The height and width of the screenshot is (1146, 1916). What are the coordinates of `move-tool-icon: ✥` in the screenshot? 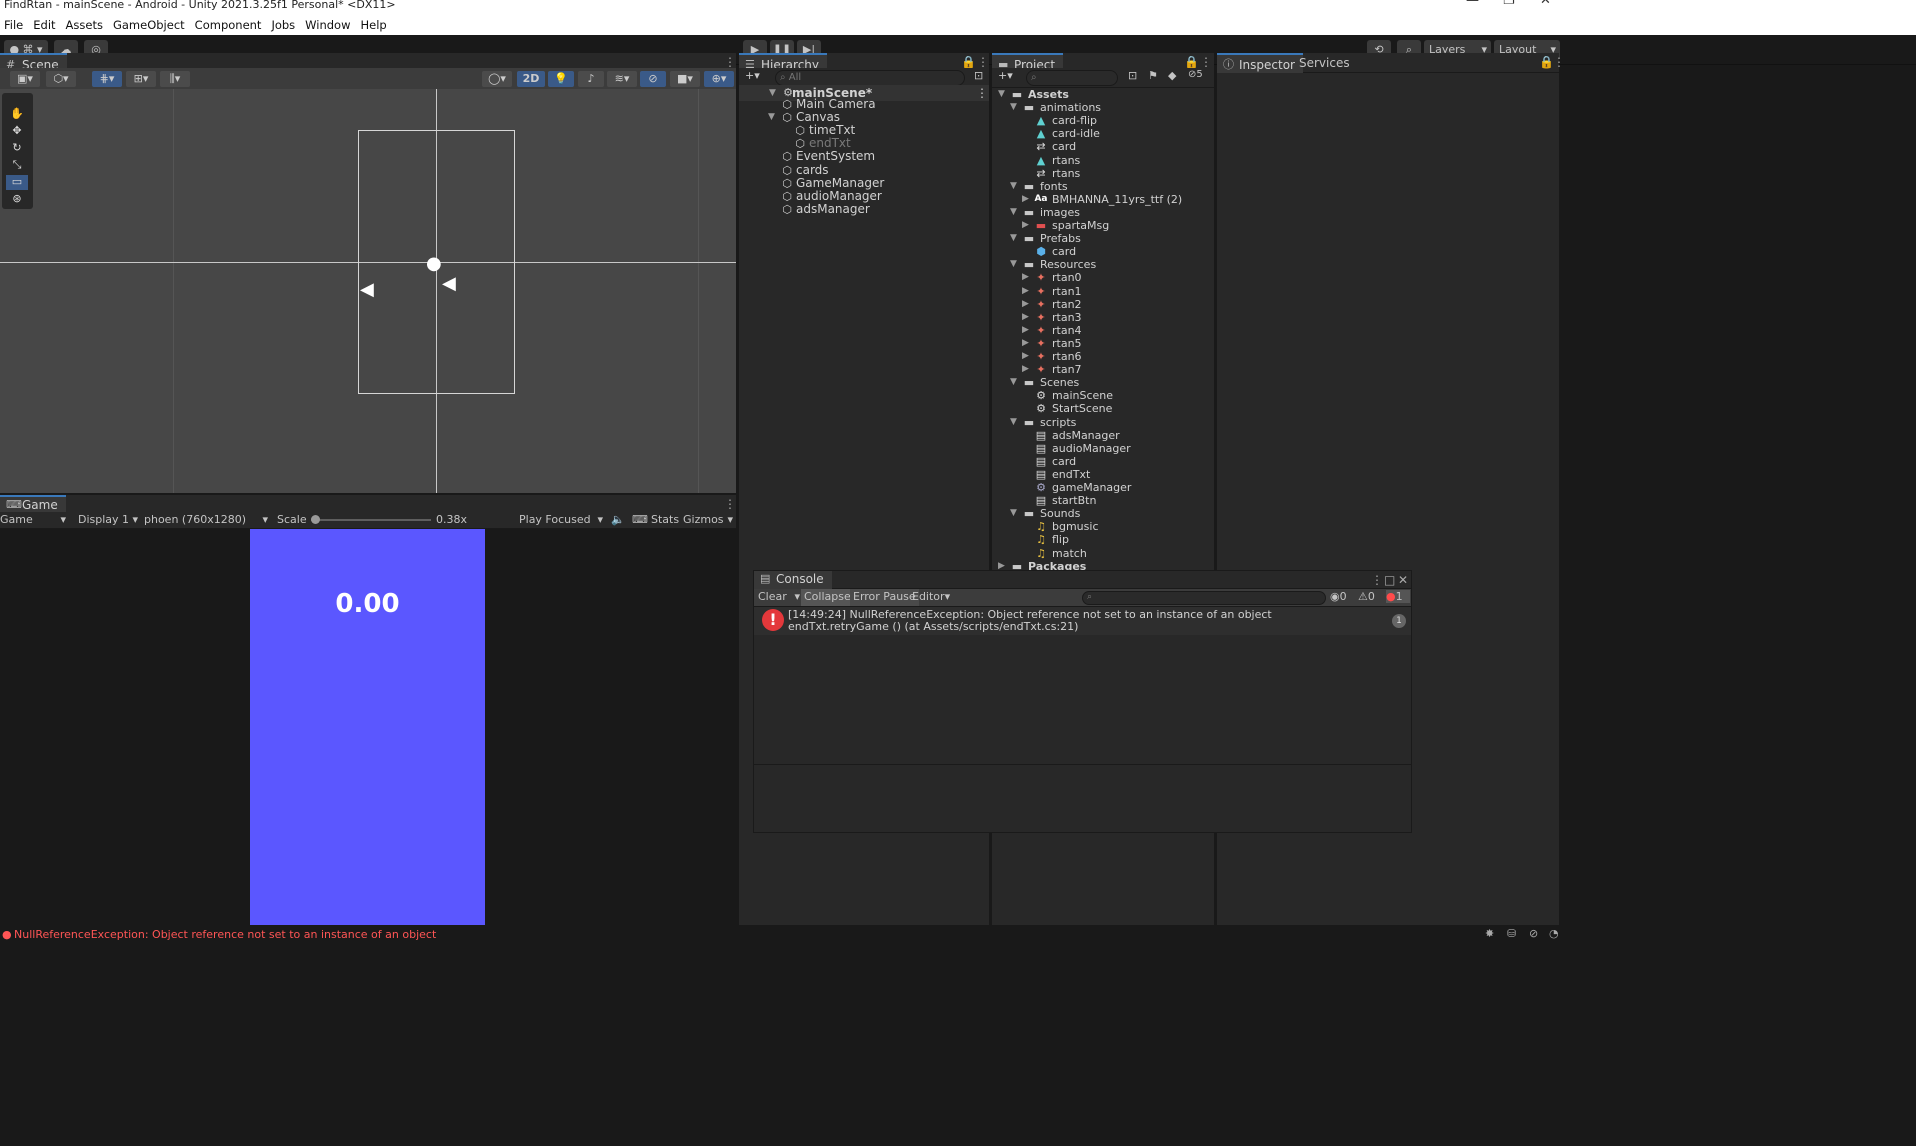 It's located at (17, 131).